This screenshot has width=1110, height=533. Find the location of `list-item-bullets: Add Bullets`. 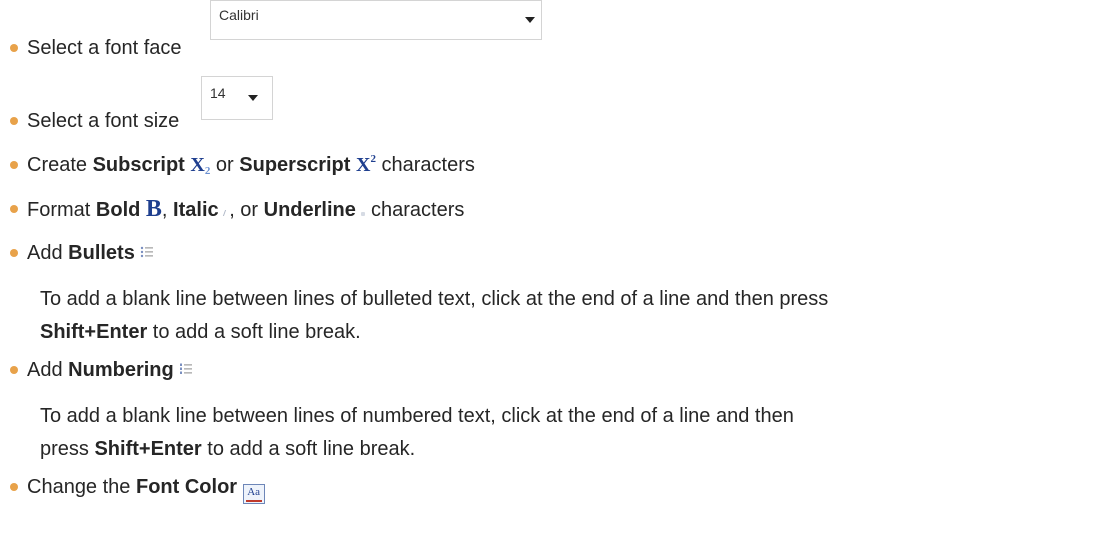

list-item-bullets: Add Bullets is located at coordinates (90, 253).